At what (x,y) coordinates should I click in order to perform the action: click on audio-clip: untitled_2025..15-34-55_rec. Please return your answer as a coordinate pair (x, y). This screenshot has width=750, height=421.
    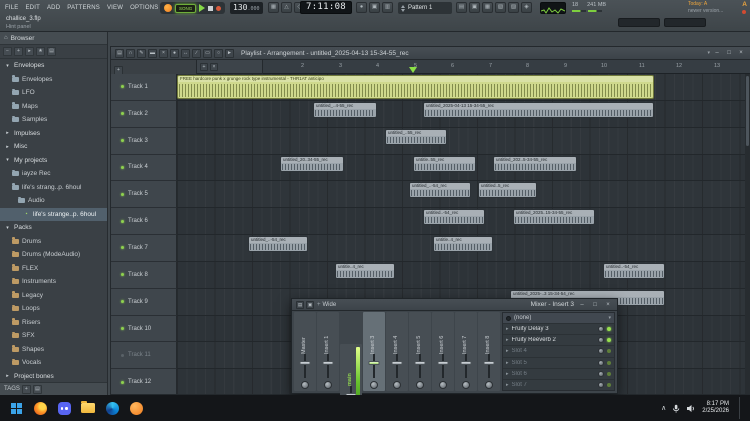
    Looking at the image, I should click on (554, 217).